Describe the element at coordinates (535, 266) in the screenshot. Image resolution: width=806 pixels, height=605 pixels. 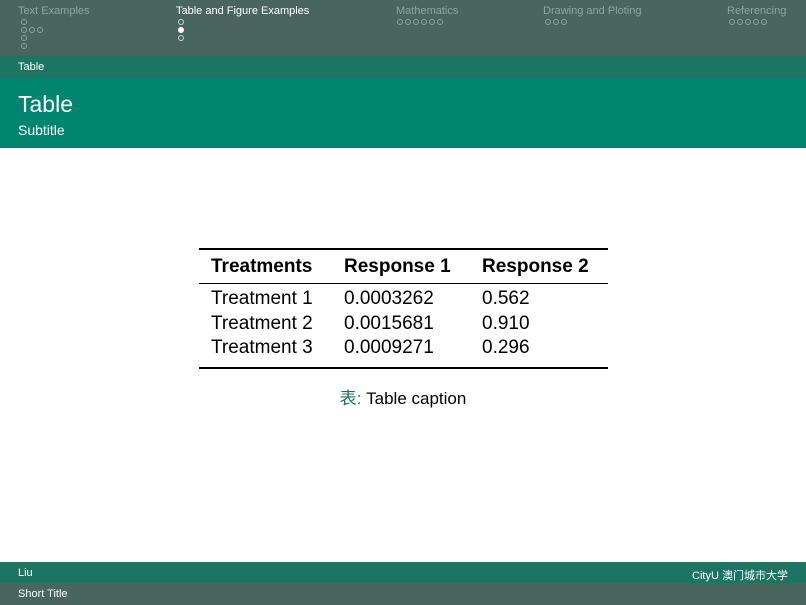
I see `column-header: Response 2` at that location.